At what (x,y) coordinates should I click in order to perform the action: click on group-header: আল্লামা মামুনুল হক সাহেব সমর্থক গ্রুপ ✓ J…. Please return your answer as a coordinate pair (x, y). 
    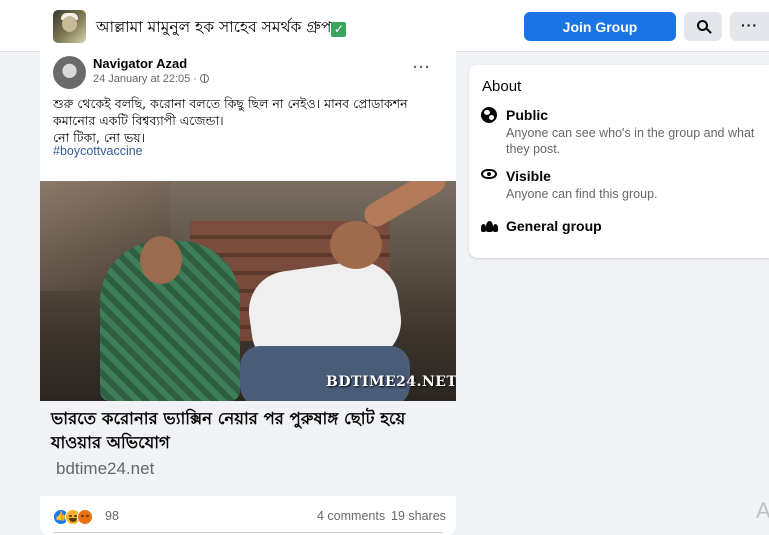
    Looking at the image, I should click on (384, 26).